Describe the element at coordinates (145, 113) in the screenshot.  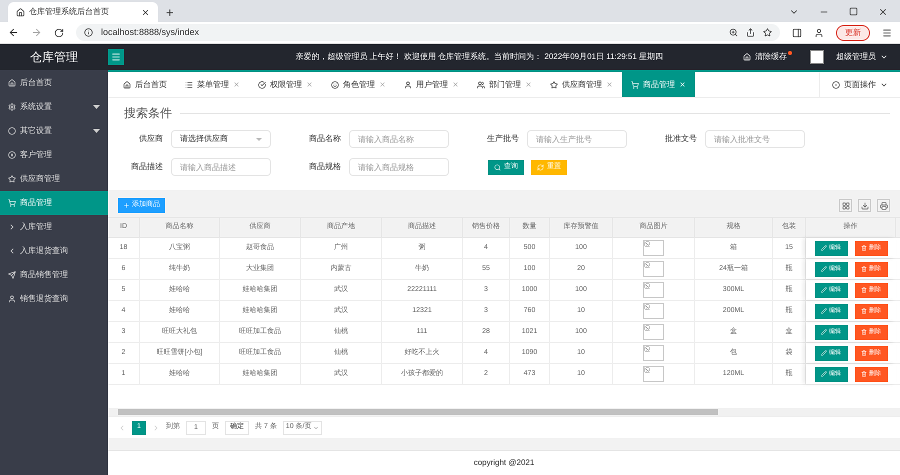
I see `section-legend: 搜索条件` at that location.